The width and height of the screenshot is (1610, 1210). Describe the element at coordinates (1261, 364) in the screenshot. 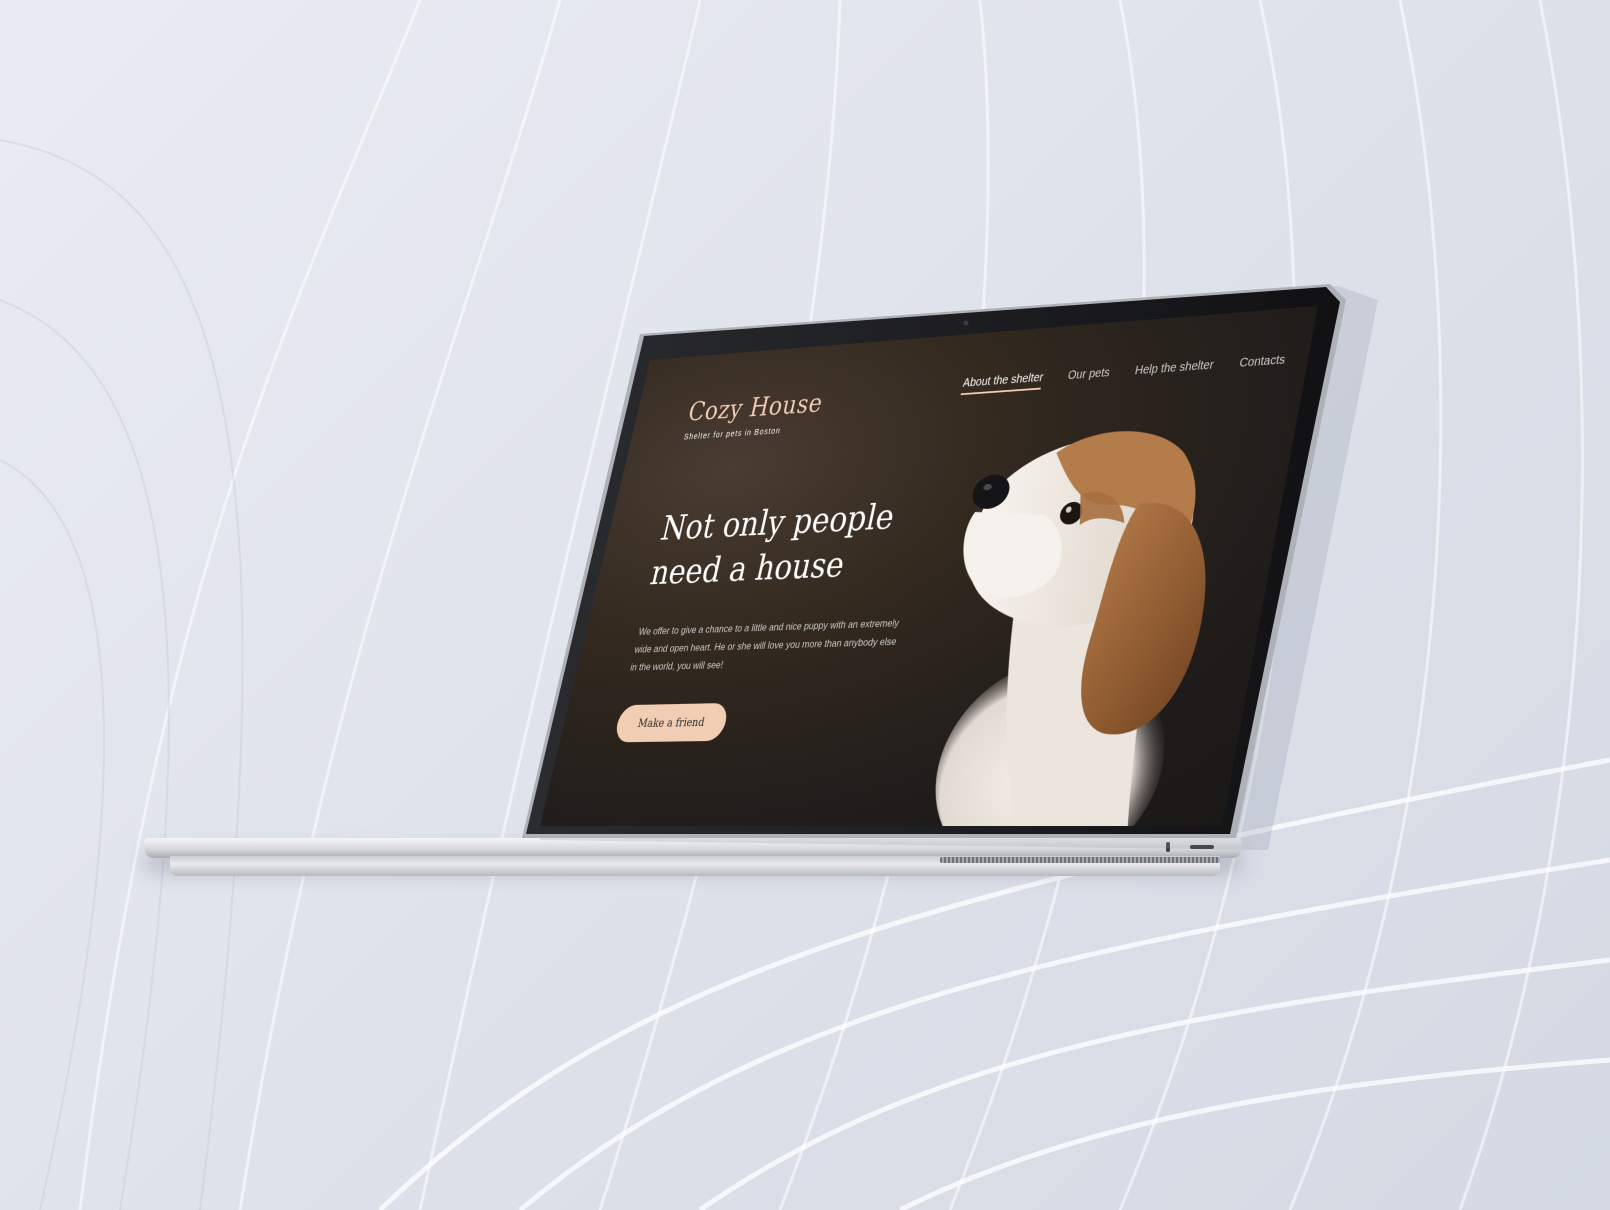

I see `nav-item-contacts: Contacts` at that location.